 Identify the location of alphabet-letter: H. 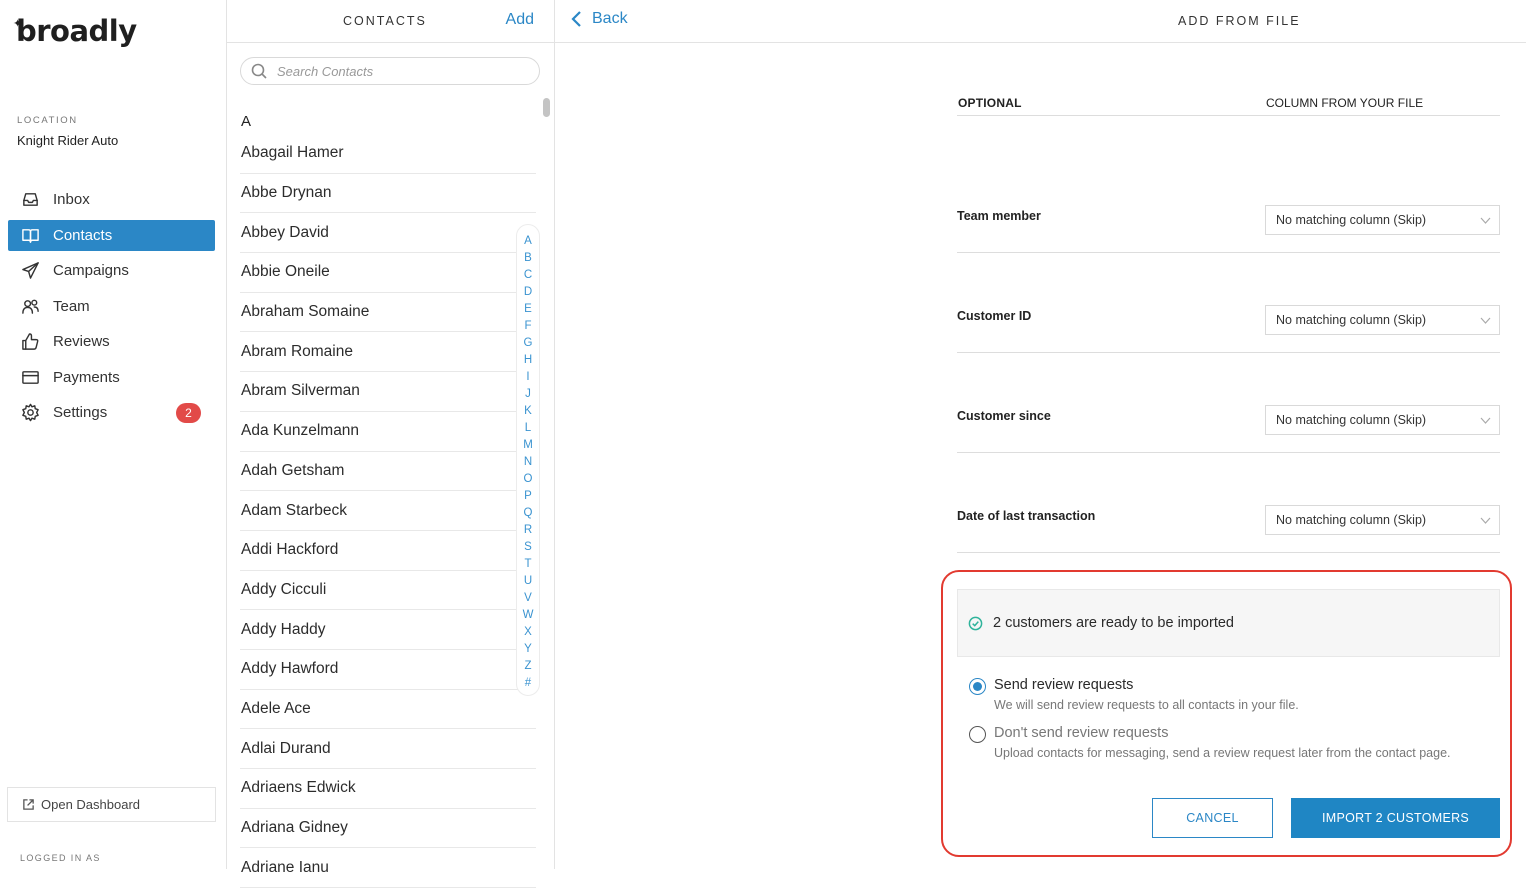
(528, 360).